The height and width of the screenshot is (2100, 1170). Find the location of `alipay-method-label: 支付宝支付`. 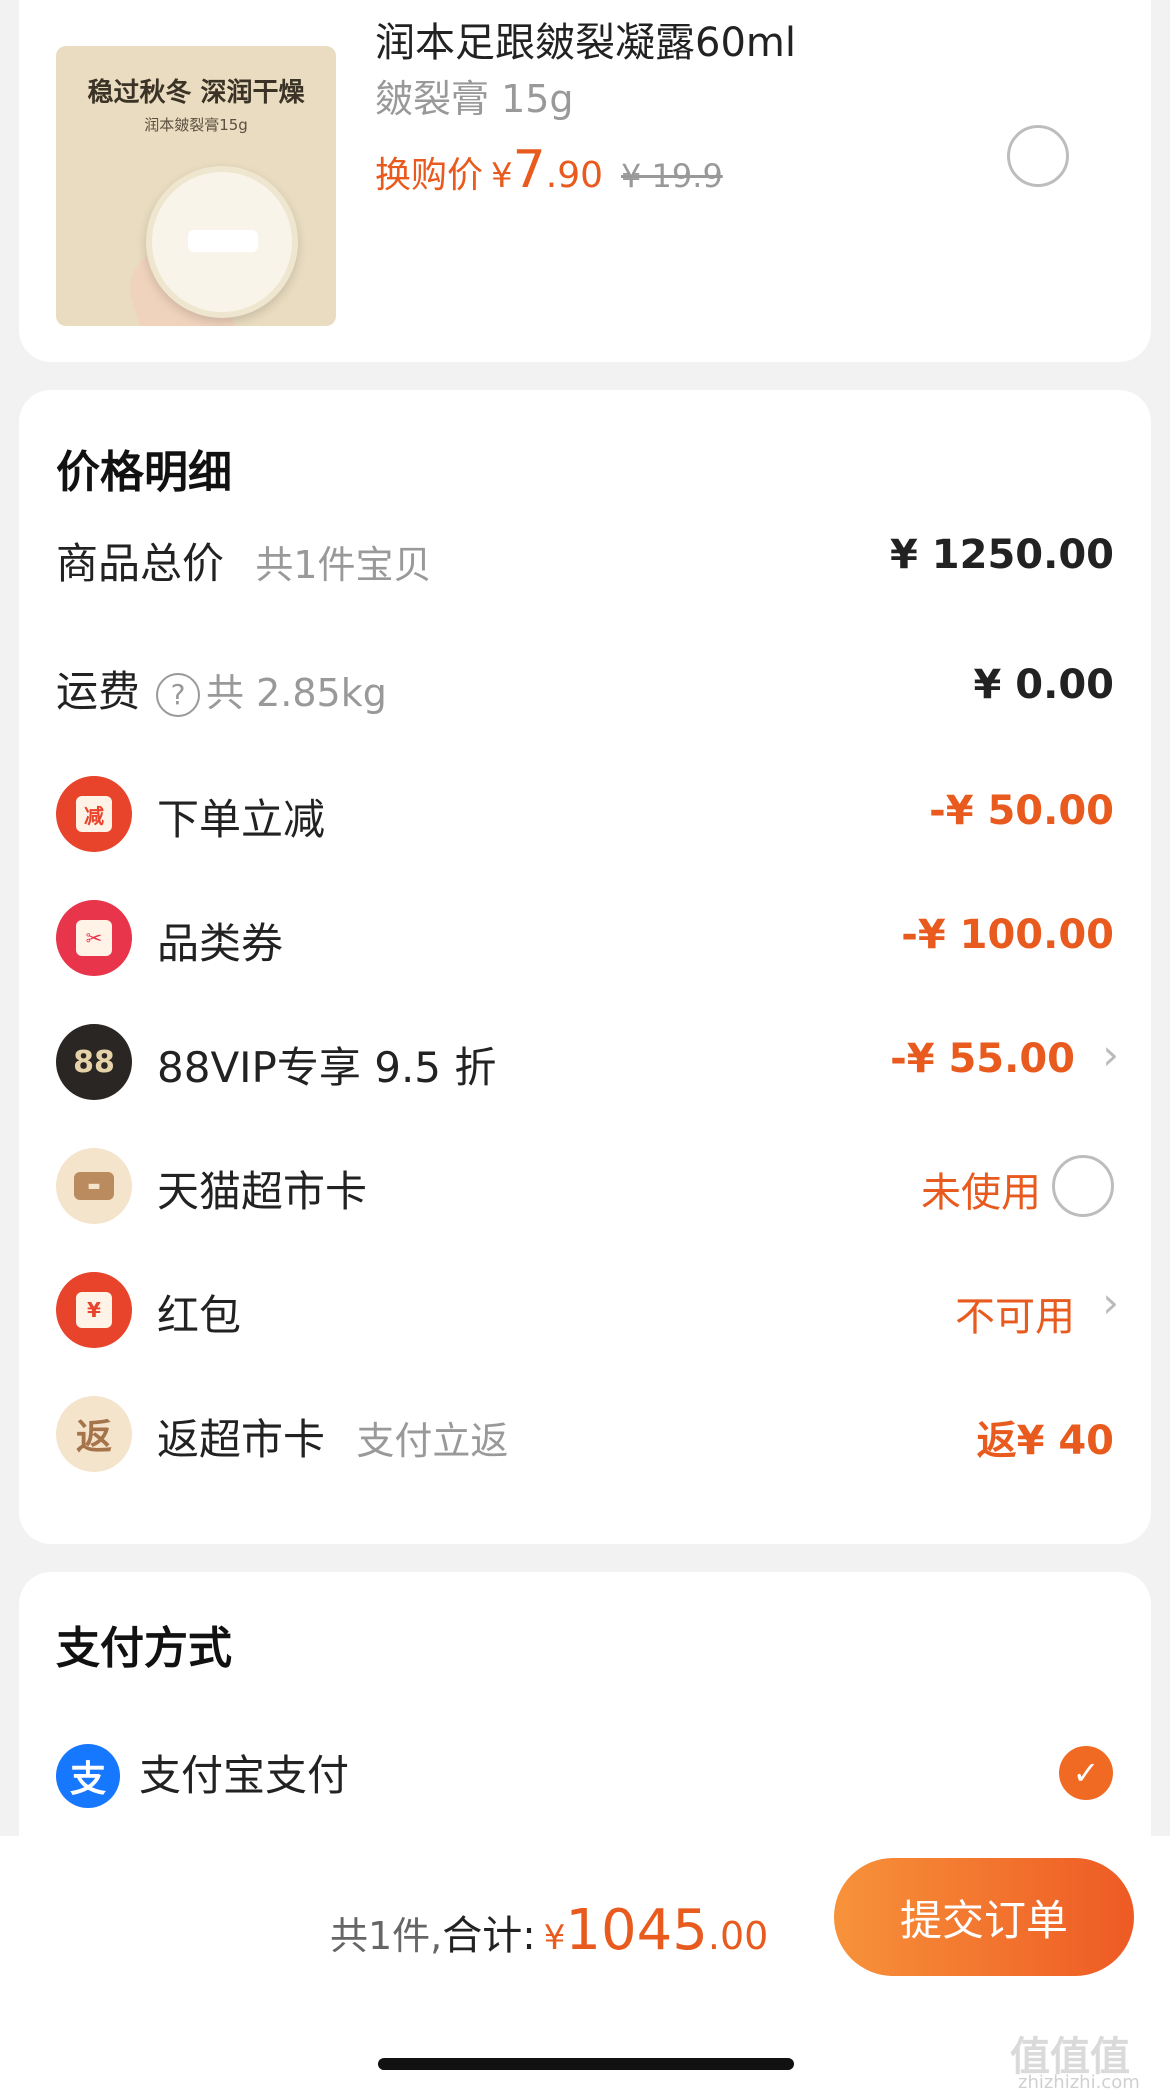

alipay-method-label: 支付宝支付 is located at coordinates (244, 1772).